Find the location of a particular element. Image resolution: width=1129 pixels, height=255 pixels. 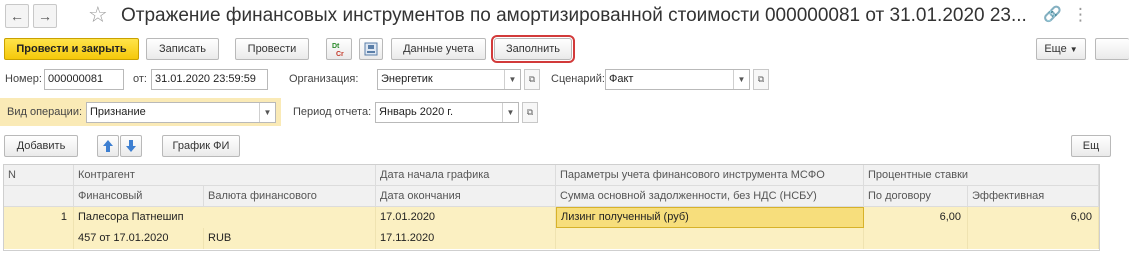

dtkt-button: Dt Cr is located at coordinates (339, 49).